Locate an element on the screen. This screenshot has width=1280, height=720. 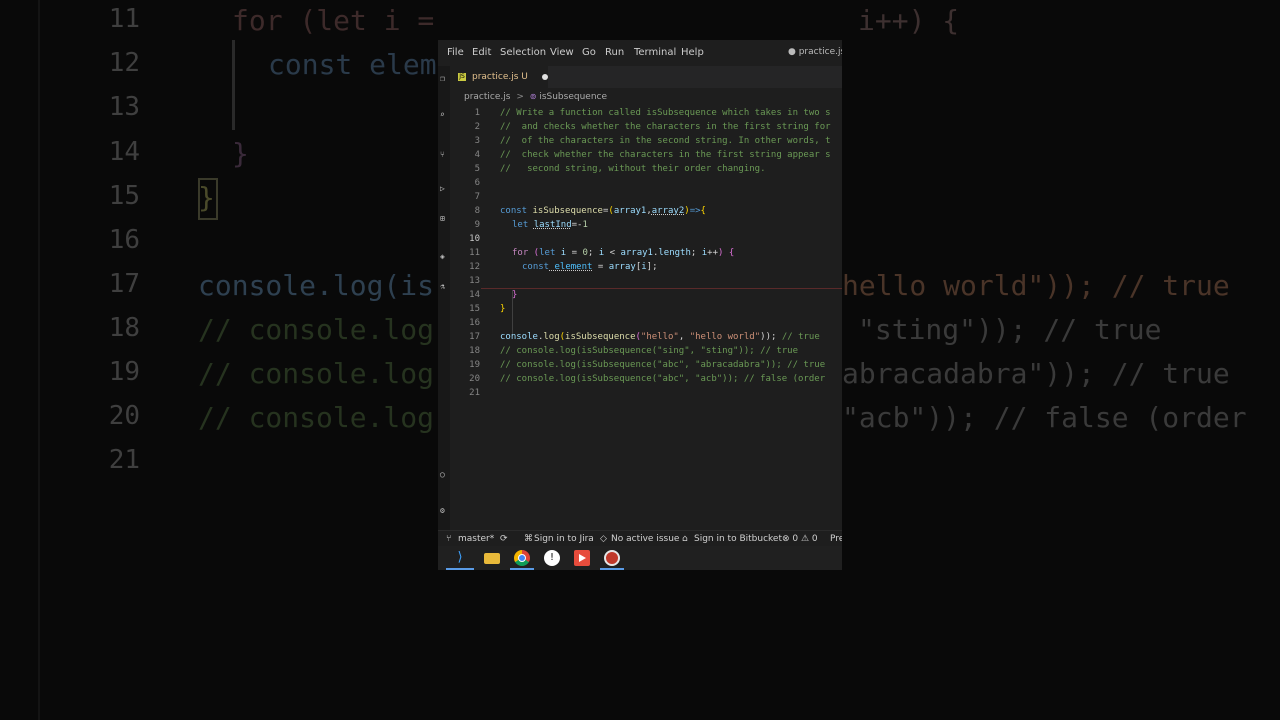
breadcrumb: practice.js > ⊚ isSubsequence is located at coordinates (535, 99).